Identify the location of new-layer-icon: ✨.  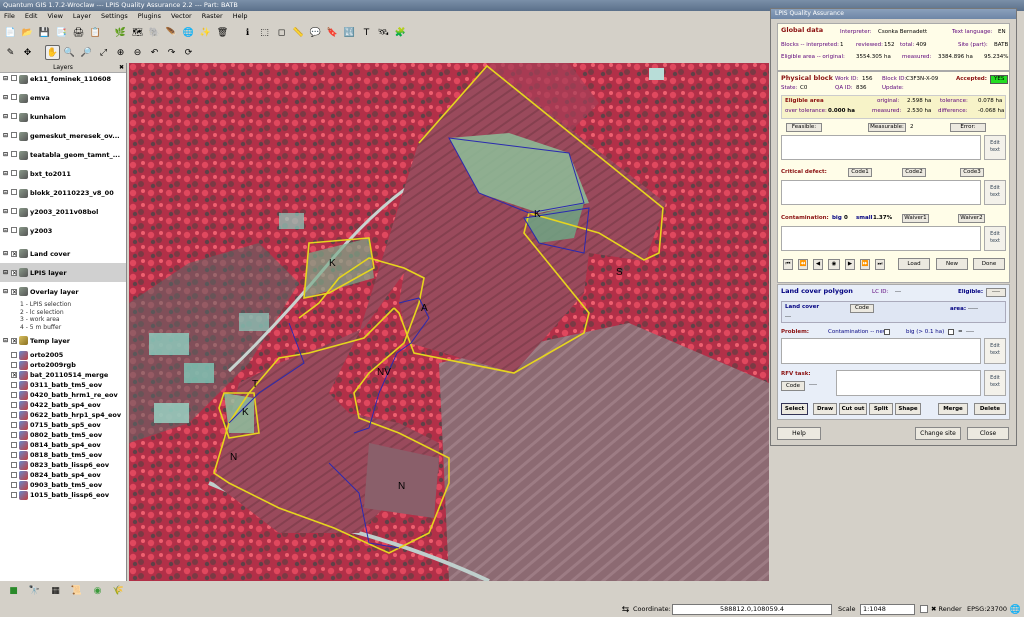
(205, 32).